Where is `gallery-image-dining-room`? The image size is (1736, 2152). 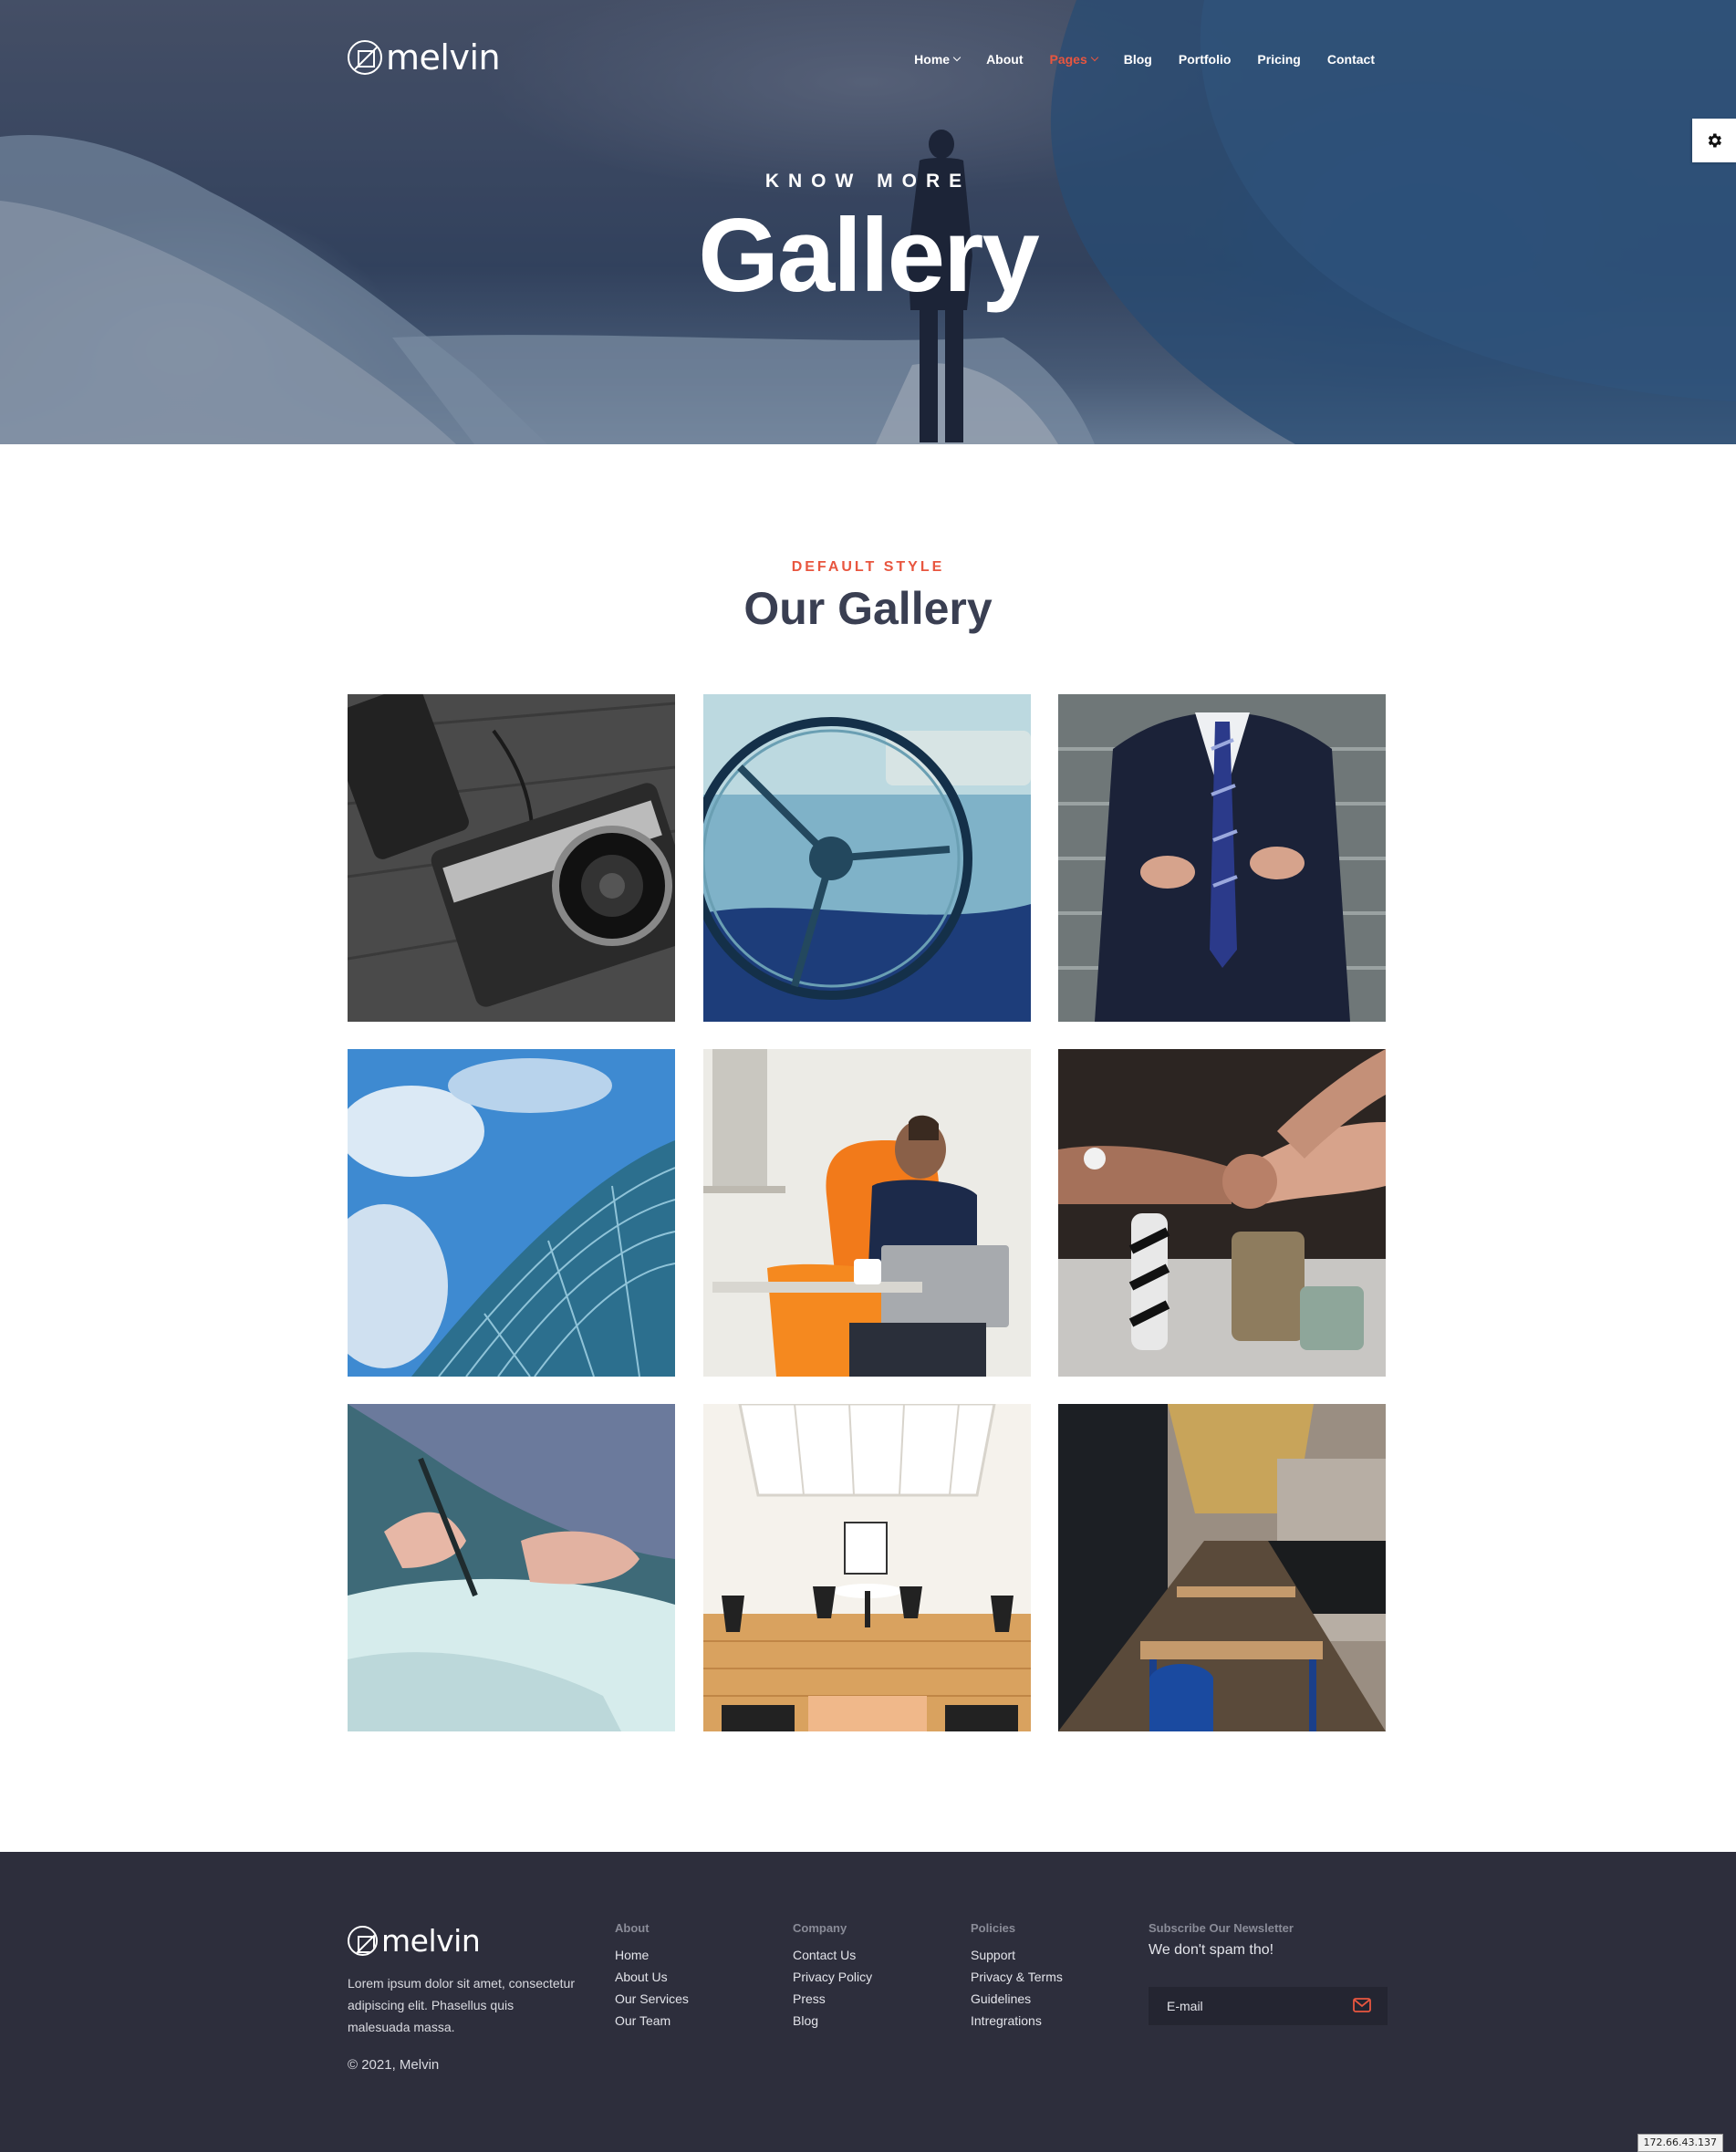
gallery-image-dining-room is located at coordinates (867, 1567).